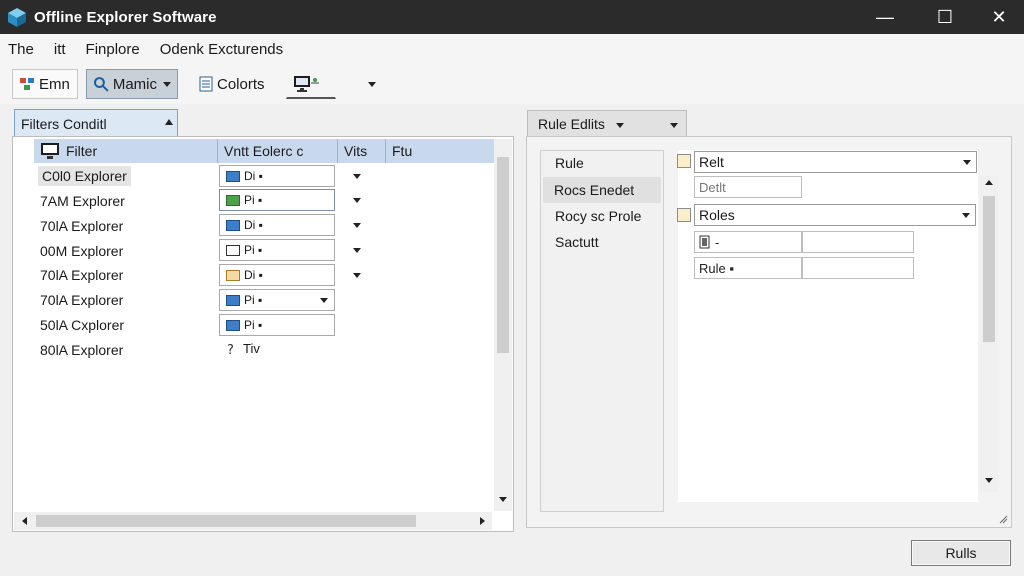 Image resolution: width=1024 pixels, height=576 pixels. I want to click on rule-small-icon, so click(684, 161).